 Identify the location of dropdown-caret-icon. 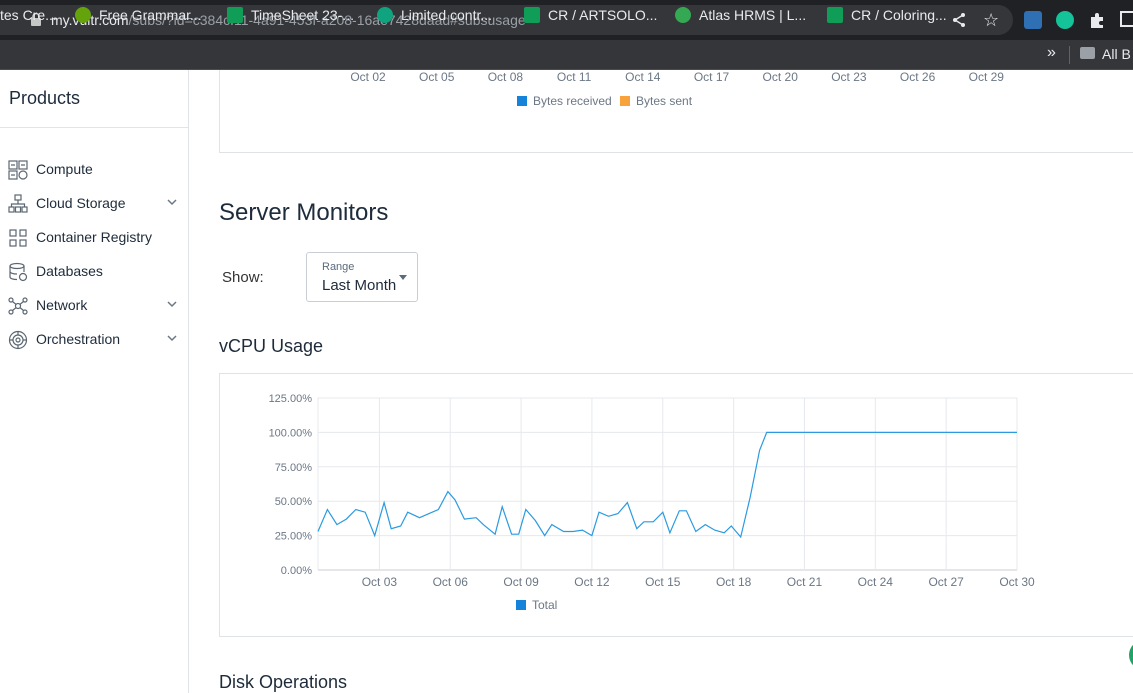
(403, 277).